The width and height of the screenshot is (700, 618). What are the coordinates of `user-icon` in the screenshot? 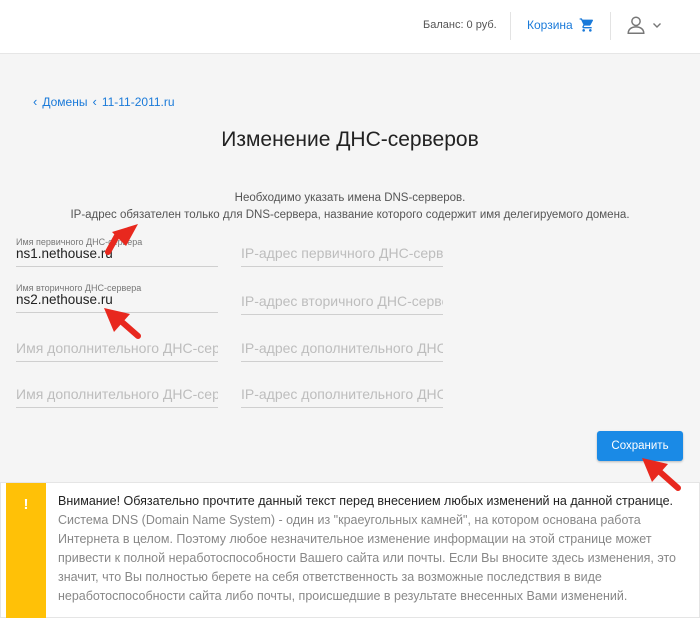 It's located at (636, 25).